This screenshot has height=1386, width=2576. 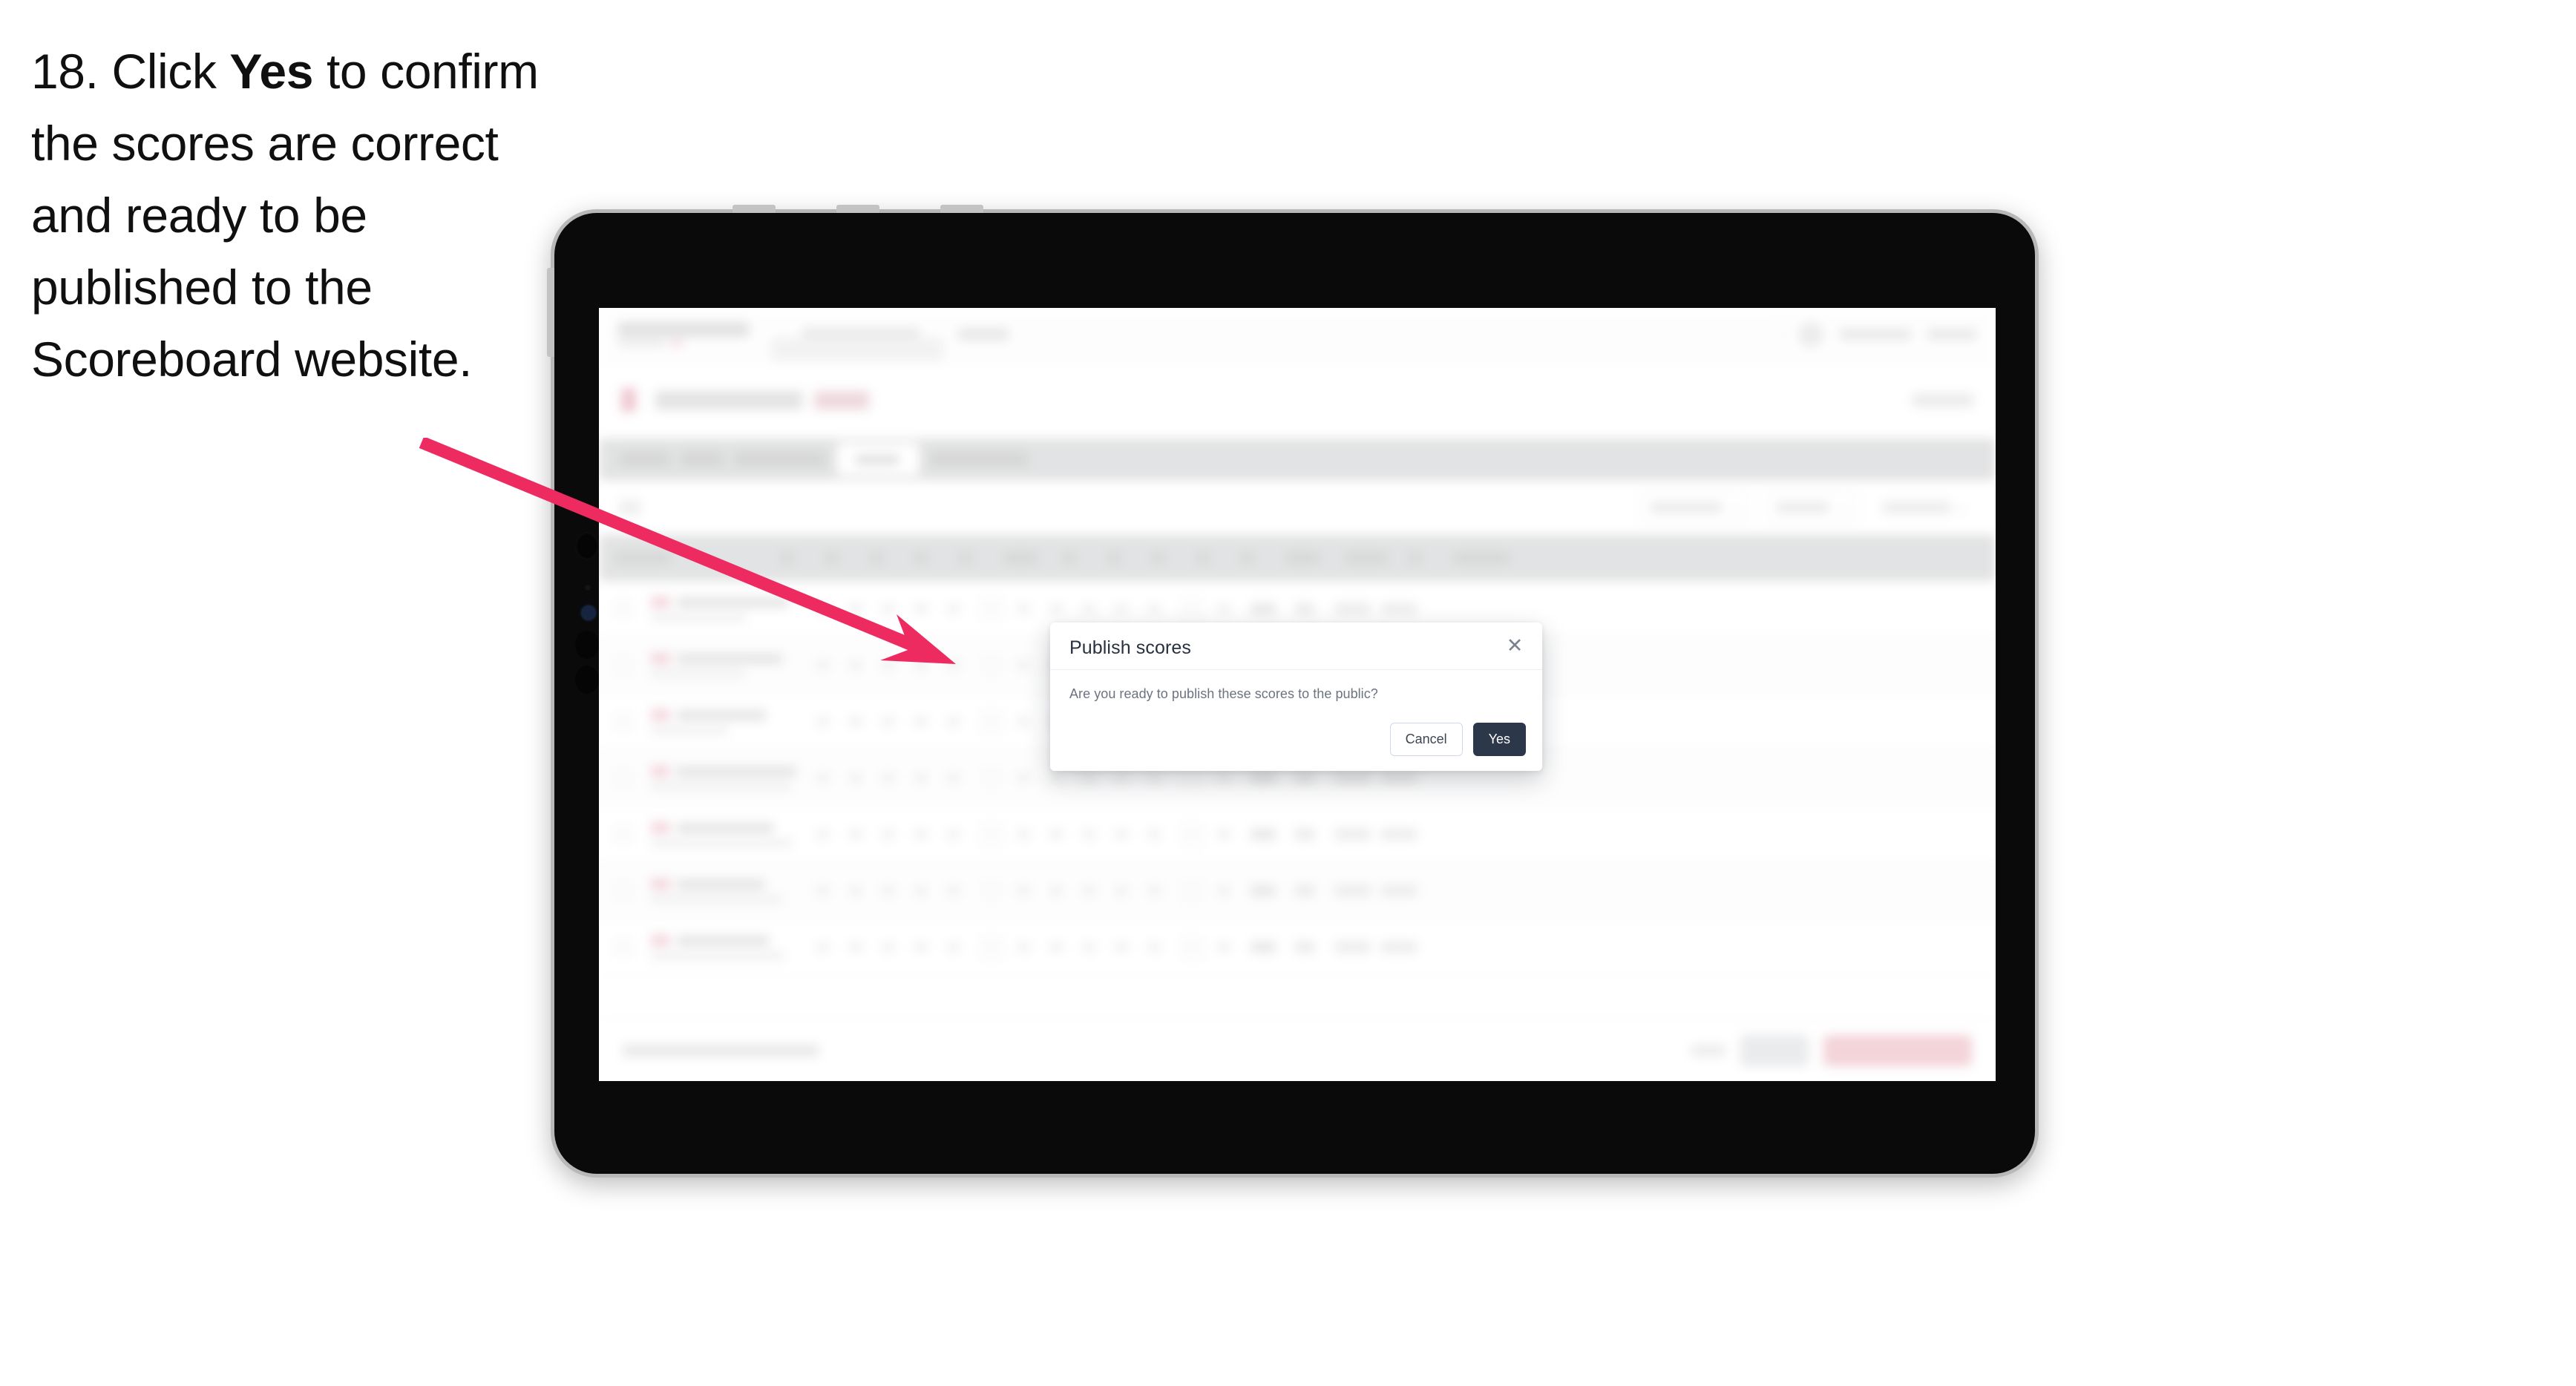 What do you see at coordinates (550, 312) in the screenshot?
I see `device-side-button` at bounding box center [550, 312].